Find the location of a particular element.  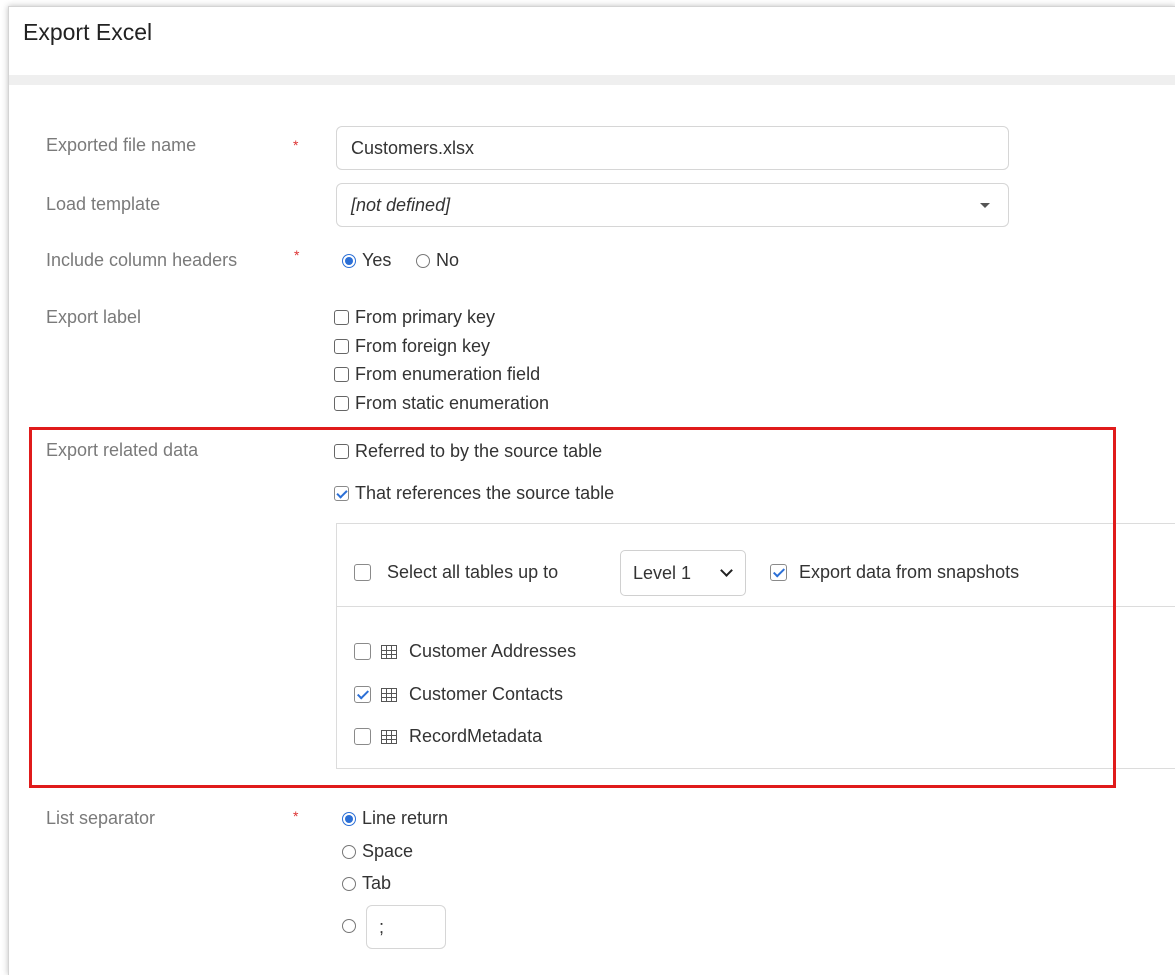

table-row: RecordMetadata is located at coordinates (448, 736).